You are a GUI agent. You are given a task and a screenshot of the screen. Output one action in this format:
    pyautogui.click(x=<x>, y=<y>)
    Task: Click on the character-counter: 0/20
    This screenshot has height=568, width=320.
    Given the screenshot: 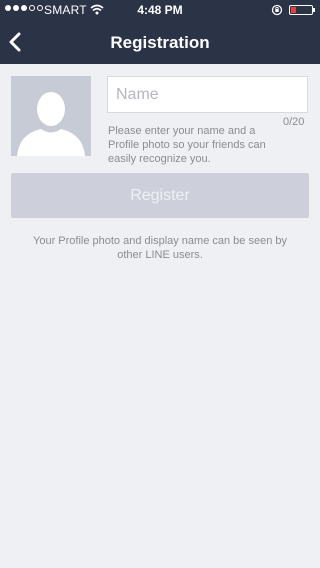 What is the action you would take?
    pyautogui.click(x=294, y=122)
    